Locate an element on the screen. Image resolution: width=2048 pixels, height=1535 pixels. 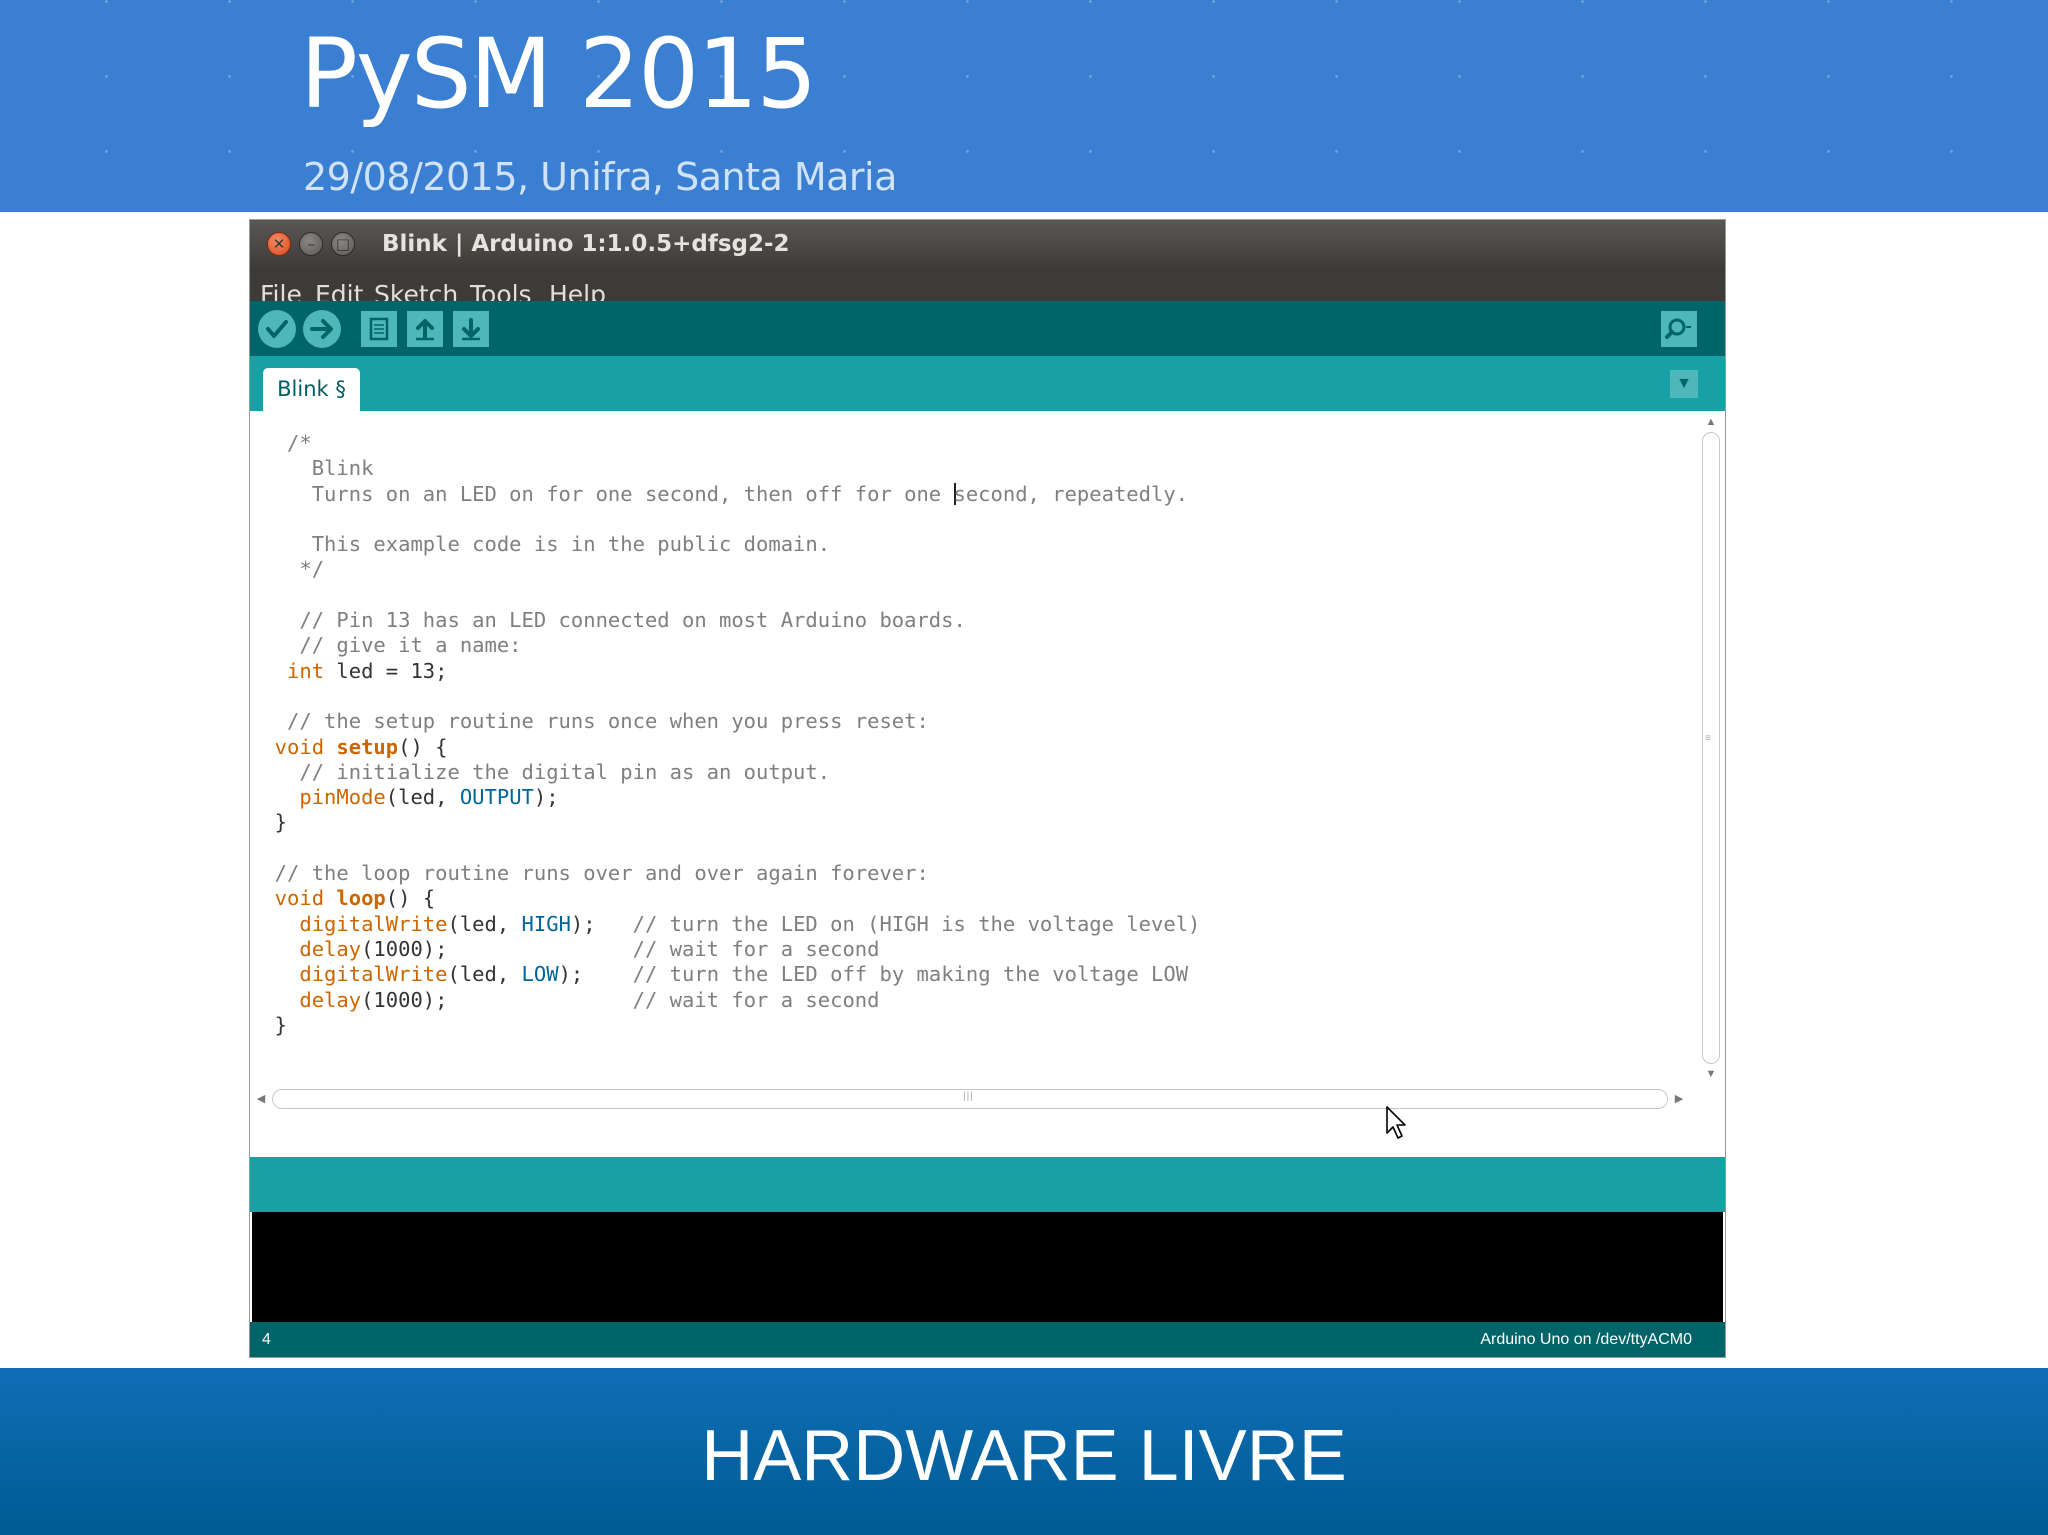
save-sketch-button is located at coordinates (471, 329).